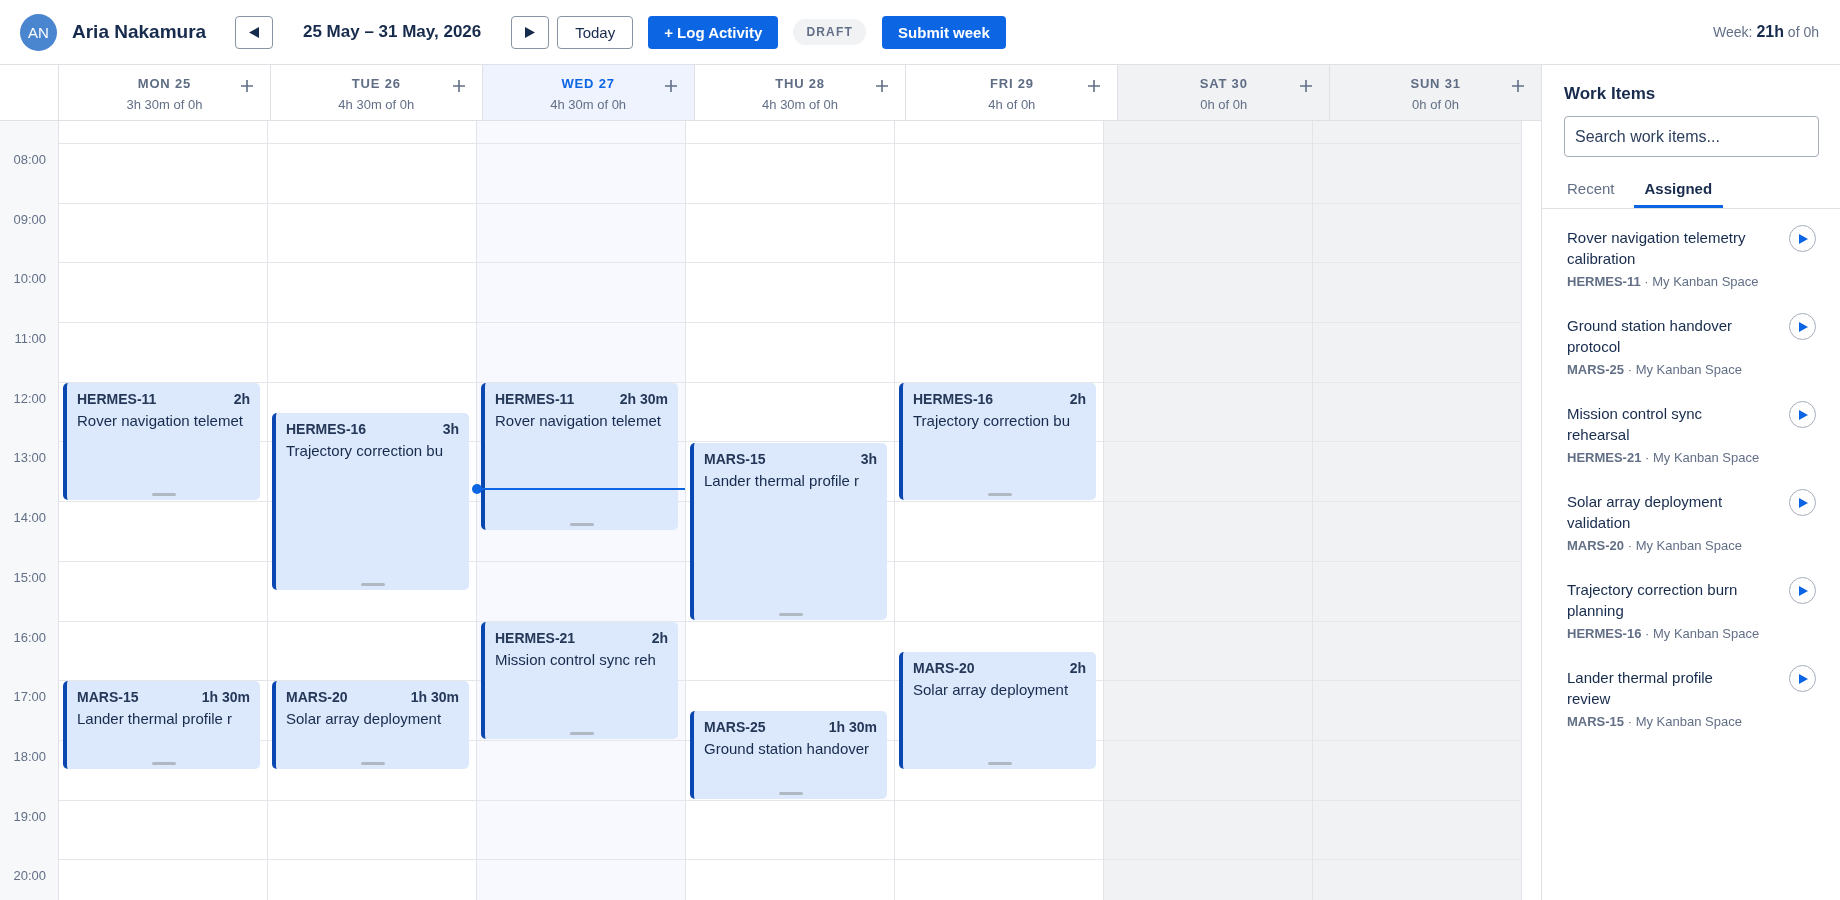  What do you see at coordinates (364, 450) in the screenshot?
I see `entry-title: Trajectory correction bu` at bounding box center [364, 450].